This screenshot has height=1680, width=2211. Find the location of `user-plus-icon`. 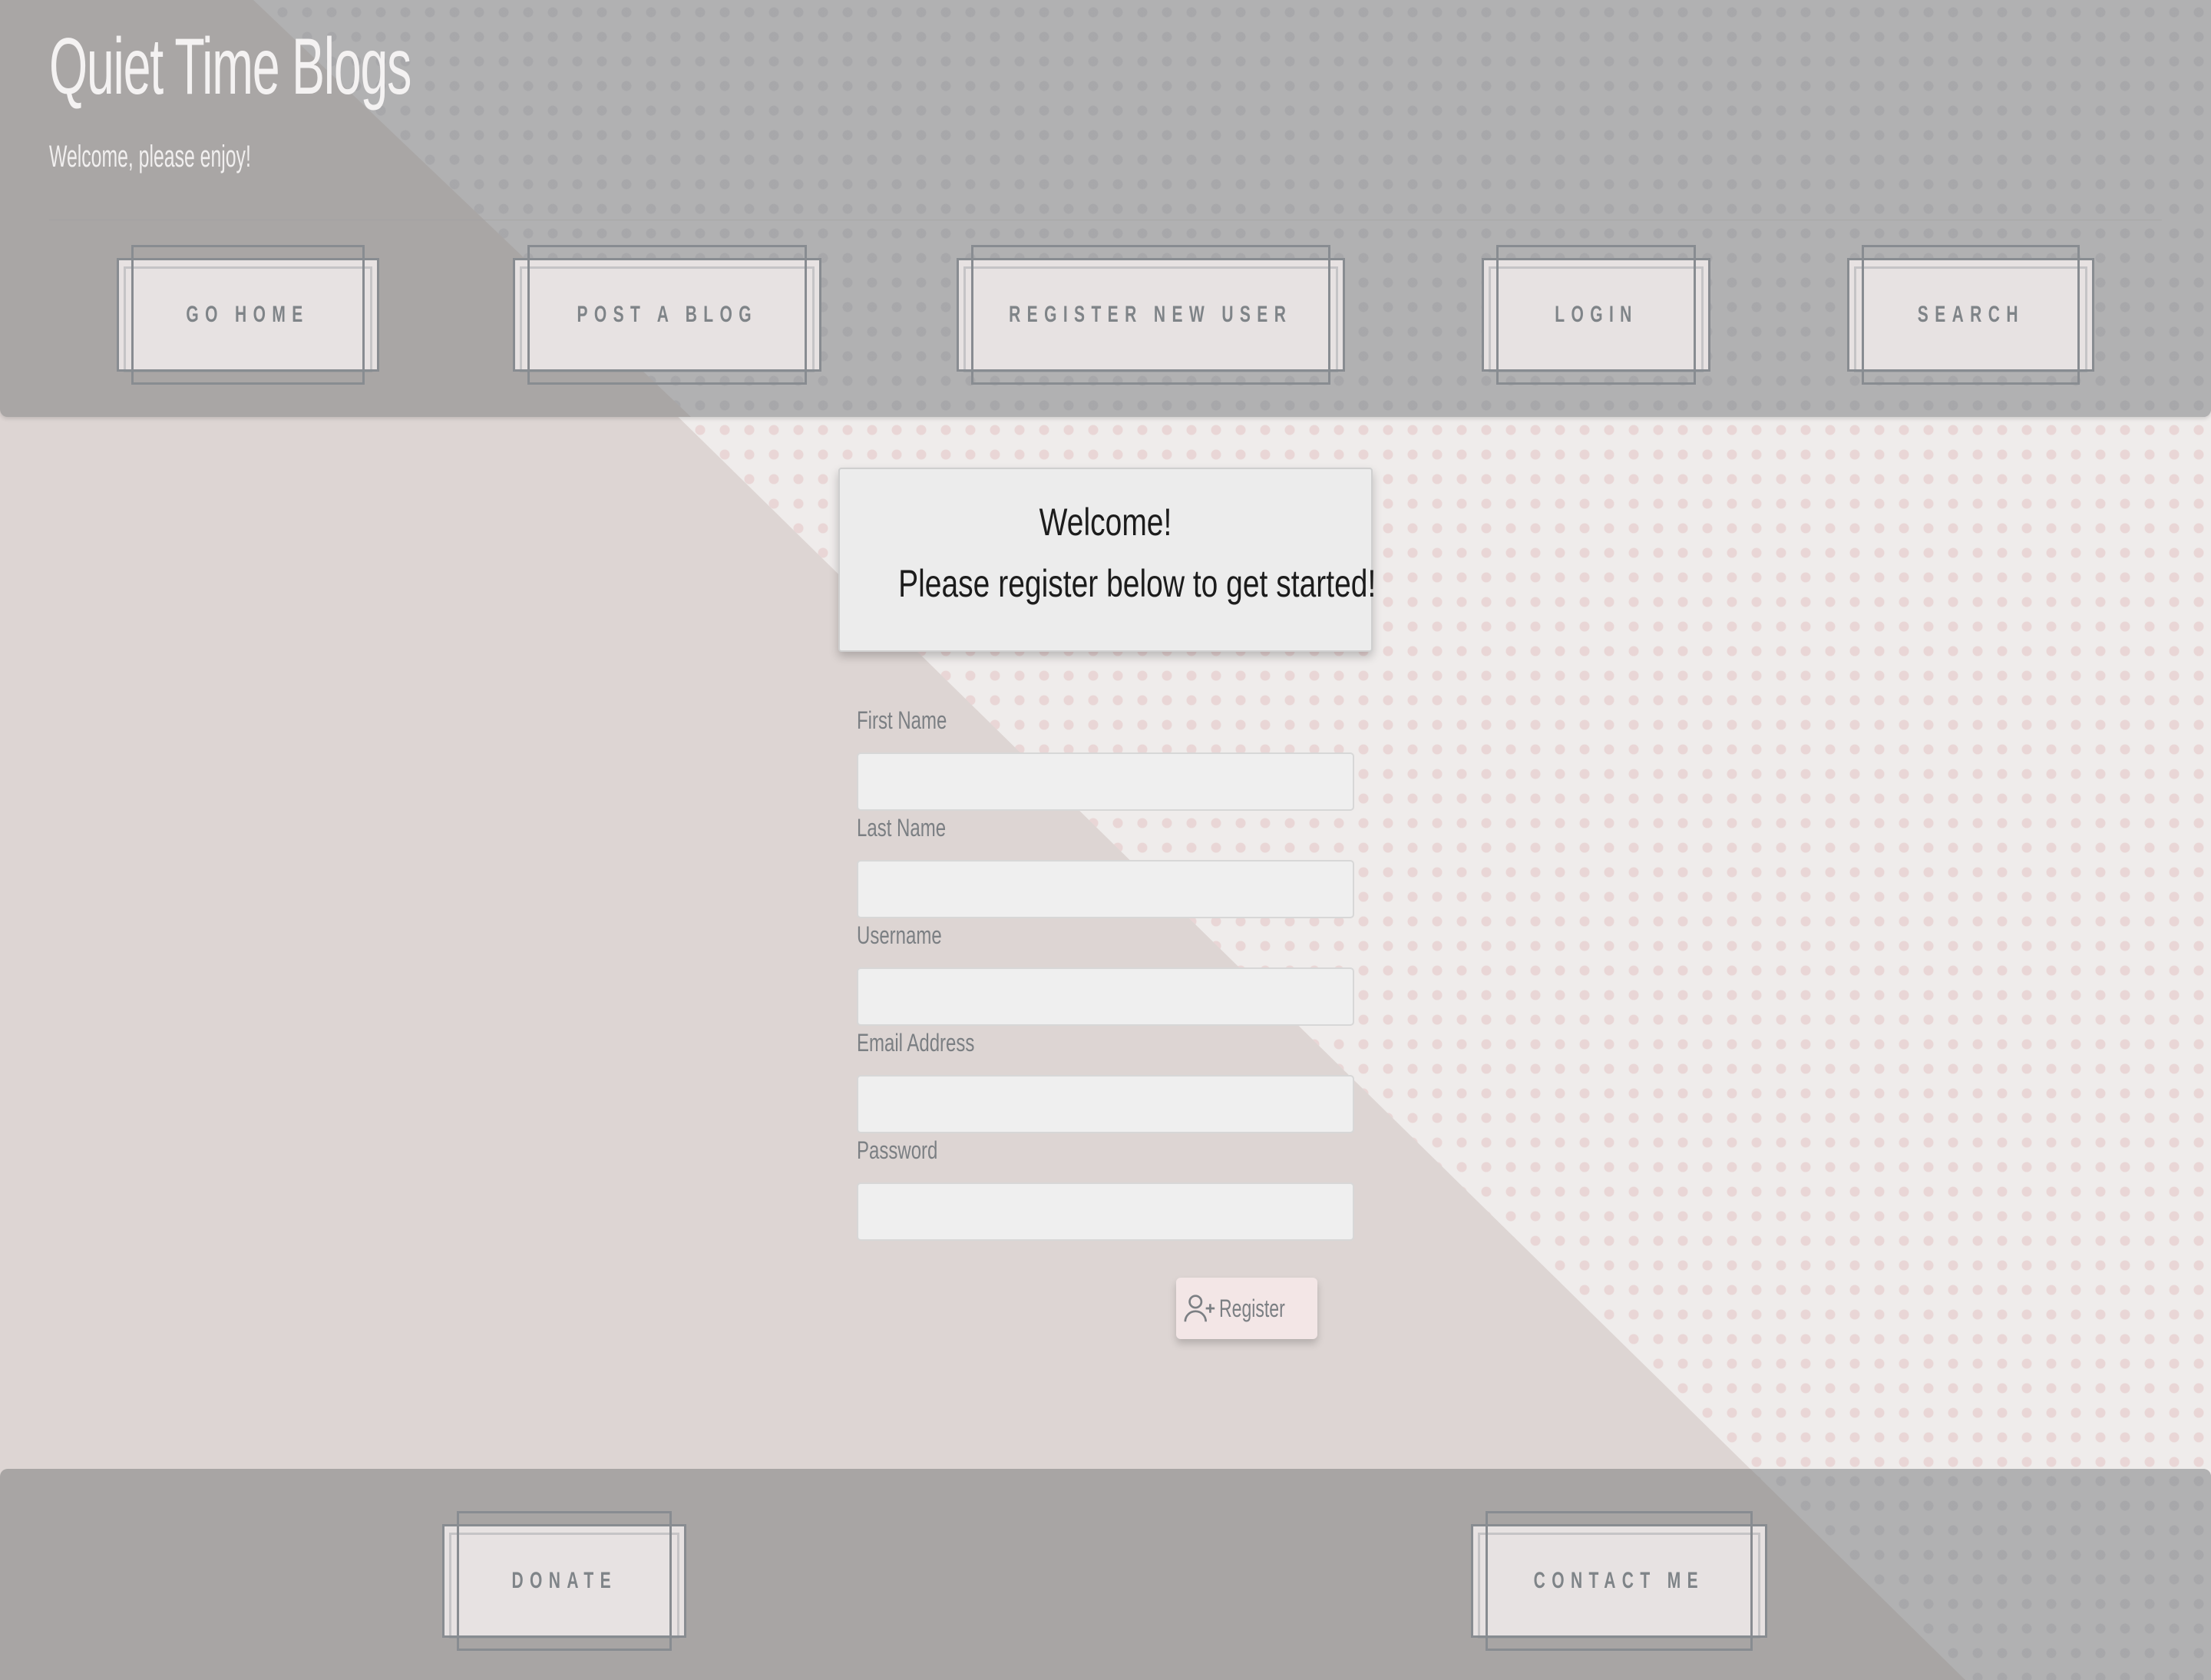

user-plus-icon is located at coordinates (1199, 1309).